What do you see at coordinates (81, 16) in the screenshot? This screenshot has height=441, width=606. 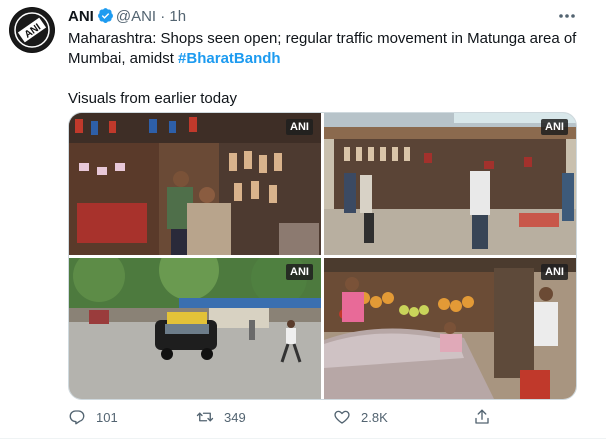 I see `author-name: ANI` at bounding box center [81, 16].